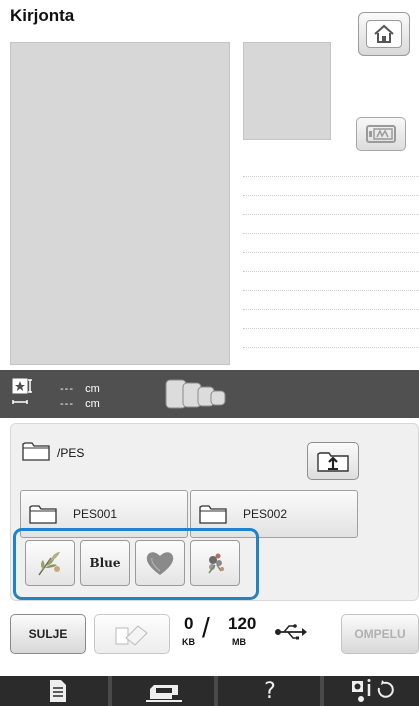 This screenshot has height=706, width=419. What do you see at coordinates (287, 91) in the screenshot?
I see `design-thumbnail-preview` at bounding box center [287, 91].